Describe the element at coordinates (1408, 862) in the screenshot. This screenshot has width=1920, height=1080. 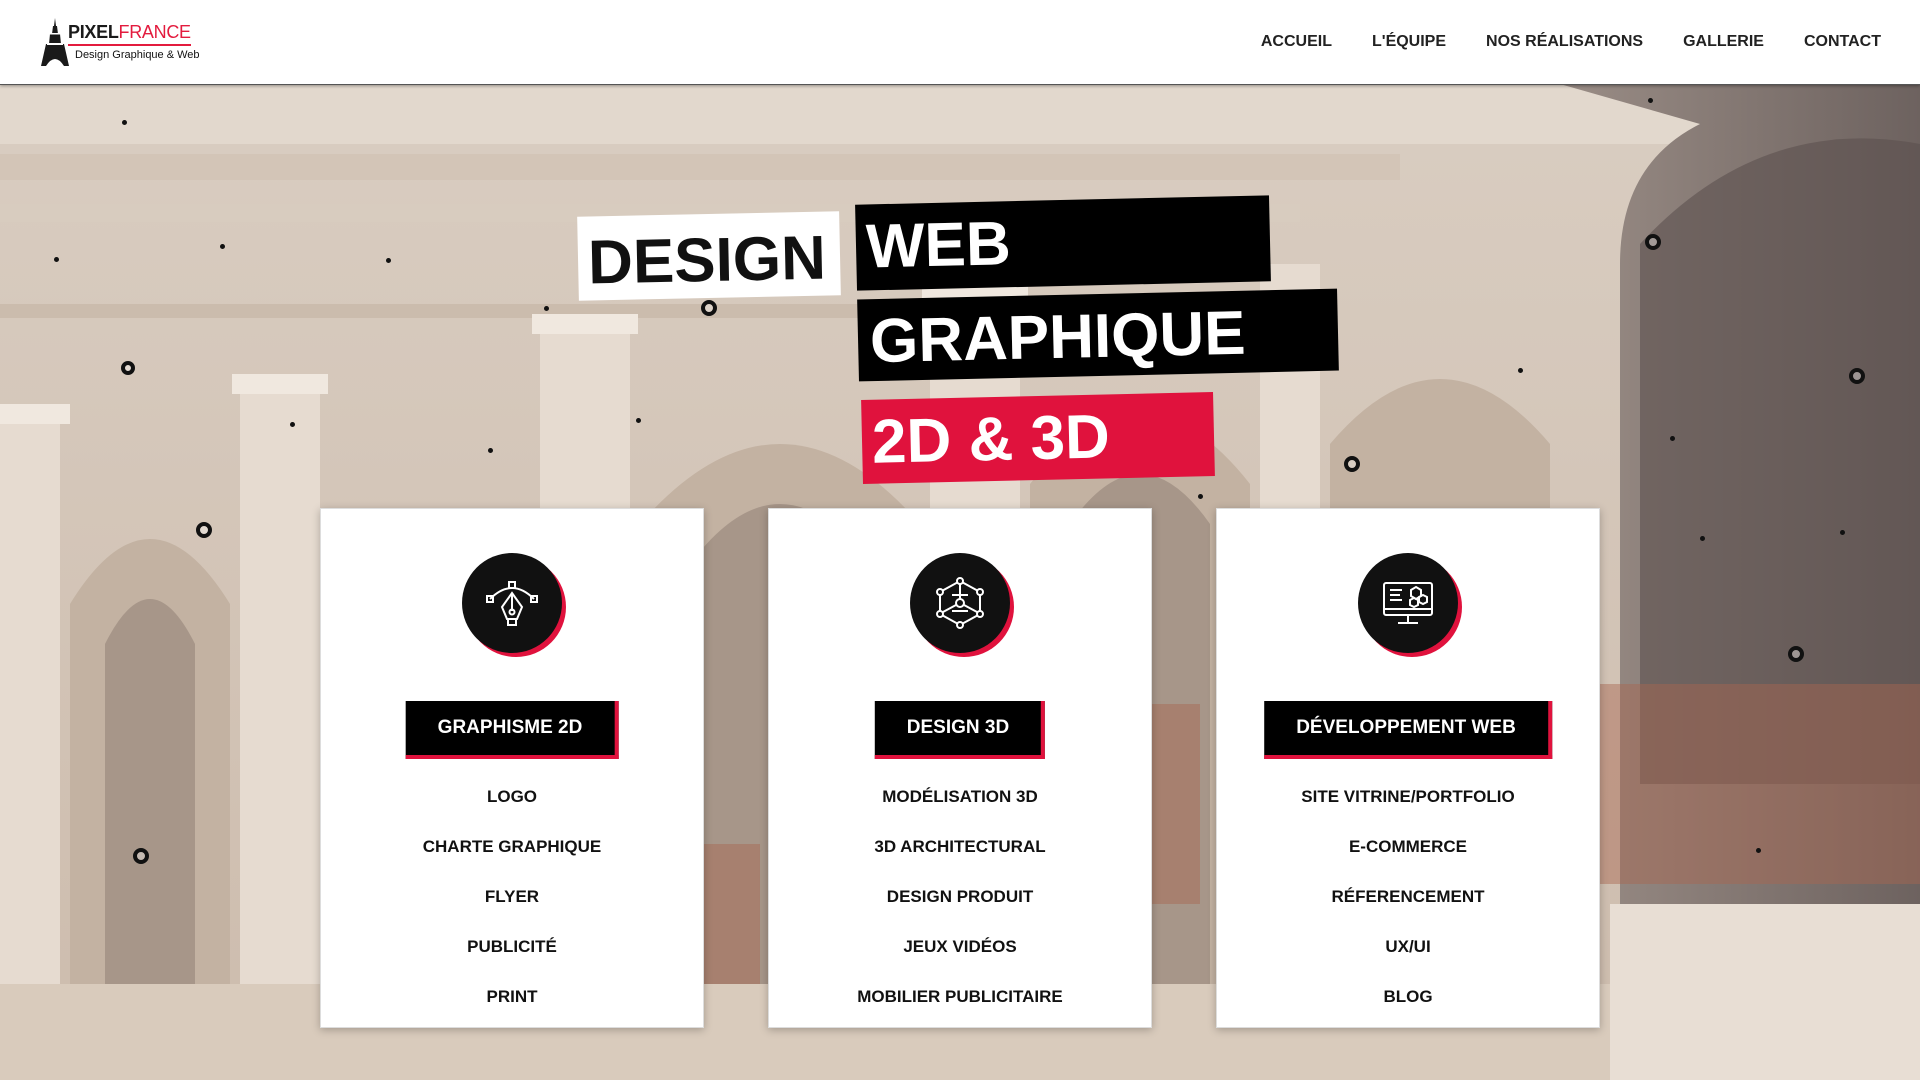
I see `list-item: E-COMMERCE` at that location.